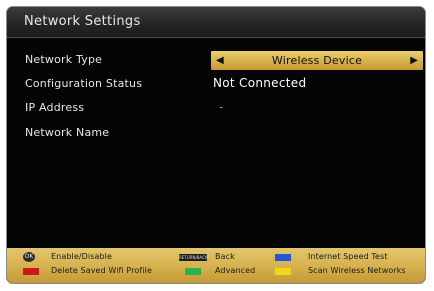  What do you see at coordinates (193, 271) in the screenshot?
I see `green-button-icon` at bounding box center [193, 271].